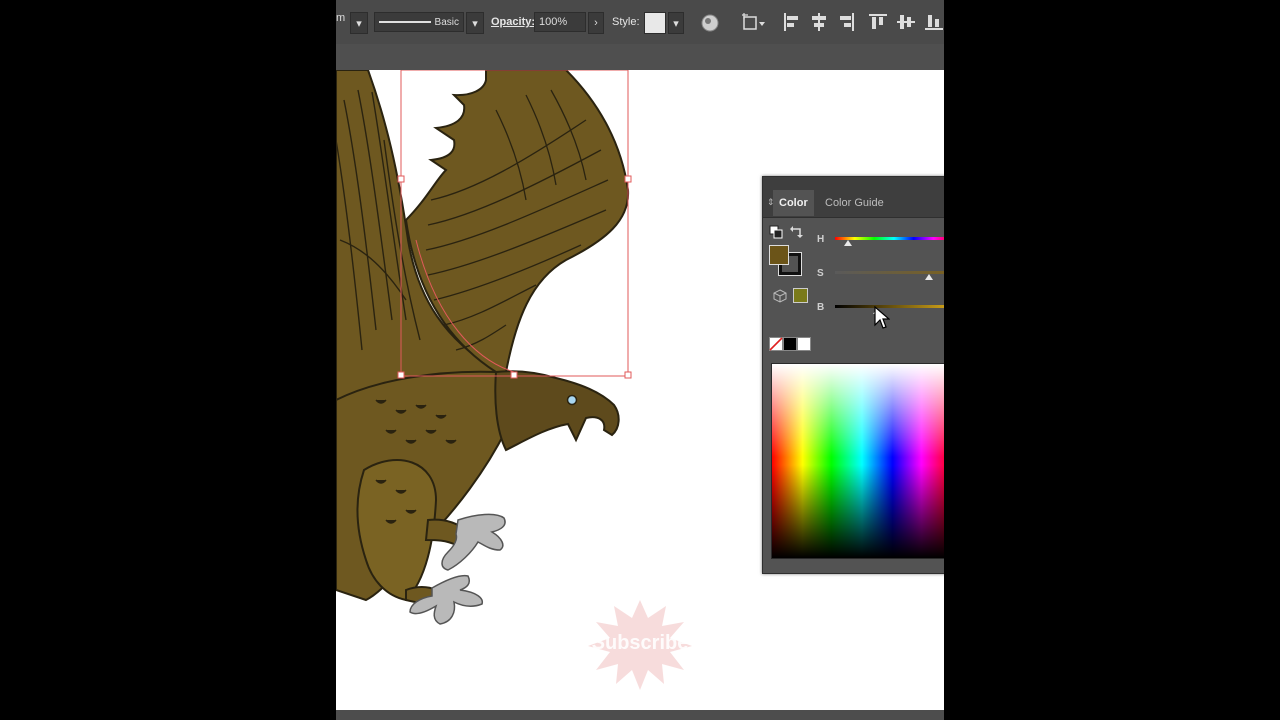 The height and width of the screenshot is (720, 1280). What do you see at coordinates (513, 22) in the screenshot?
I see `opacity-label: Opacity:` at bounding box center [513, 22].